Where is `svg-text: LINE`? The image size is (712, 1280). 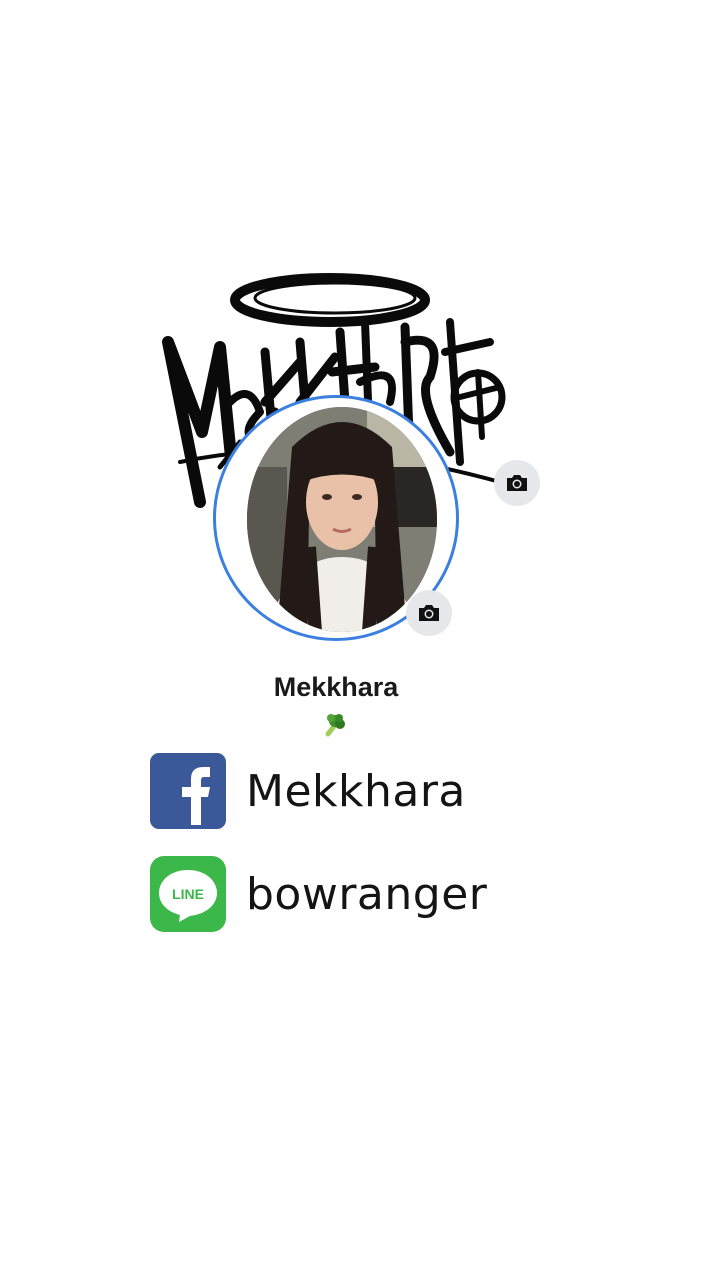 svg-text: LINE is located at coordinates (188, 894).